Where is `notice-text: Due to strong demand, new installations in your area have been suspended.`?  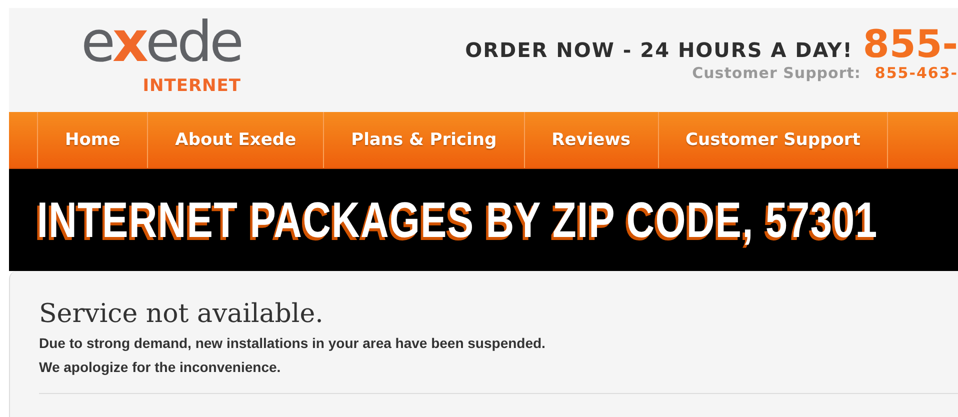 notice-text: Due to strong demand, new installations in your area have been suspended. is located at coordinates (292, 343).